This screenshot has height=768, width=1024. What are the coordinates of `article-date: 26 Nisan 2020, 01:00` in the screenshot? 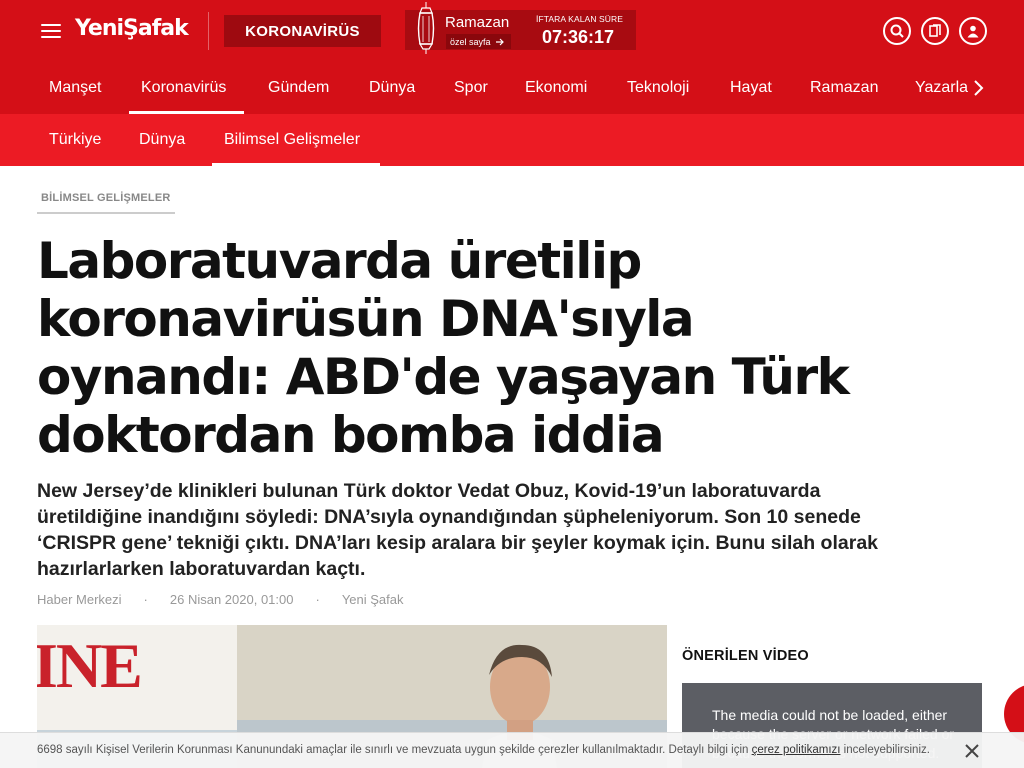 It's located at (231, 599).